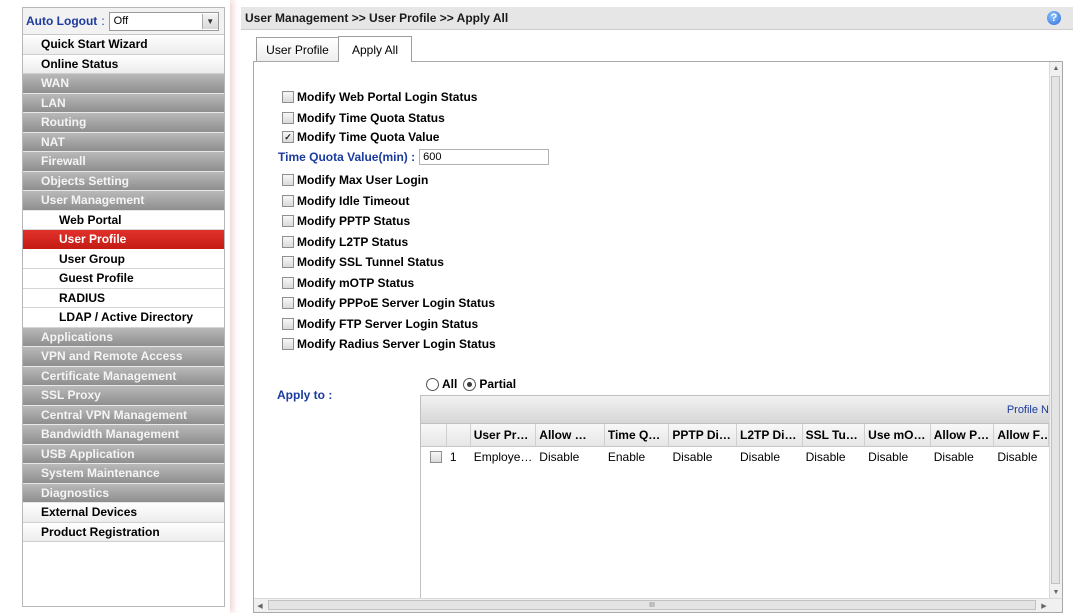 The height and width of the screenshot is (613, 1073). I want to click on option-row: Modify Web Portal Login Status, so click(379, 97).